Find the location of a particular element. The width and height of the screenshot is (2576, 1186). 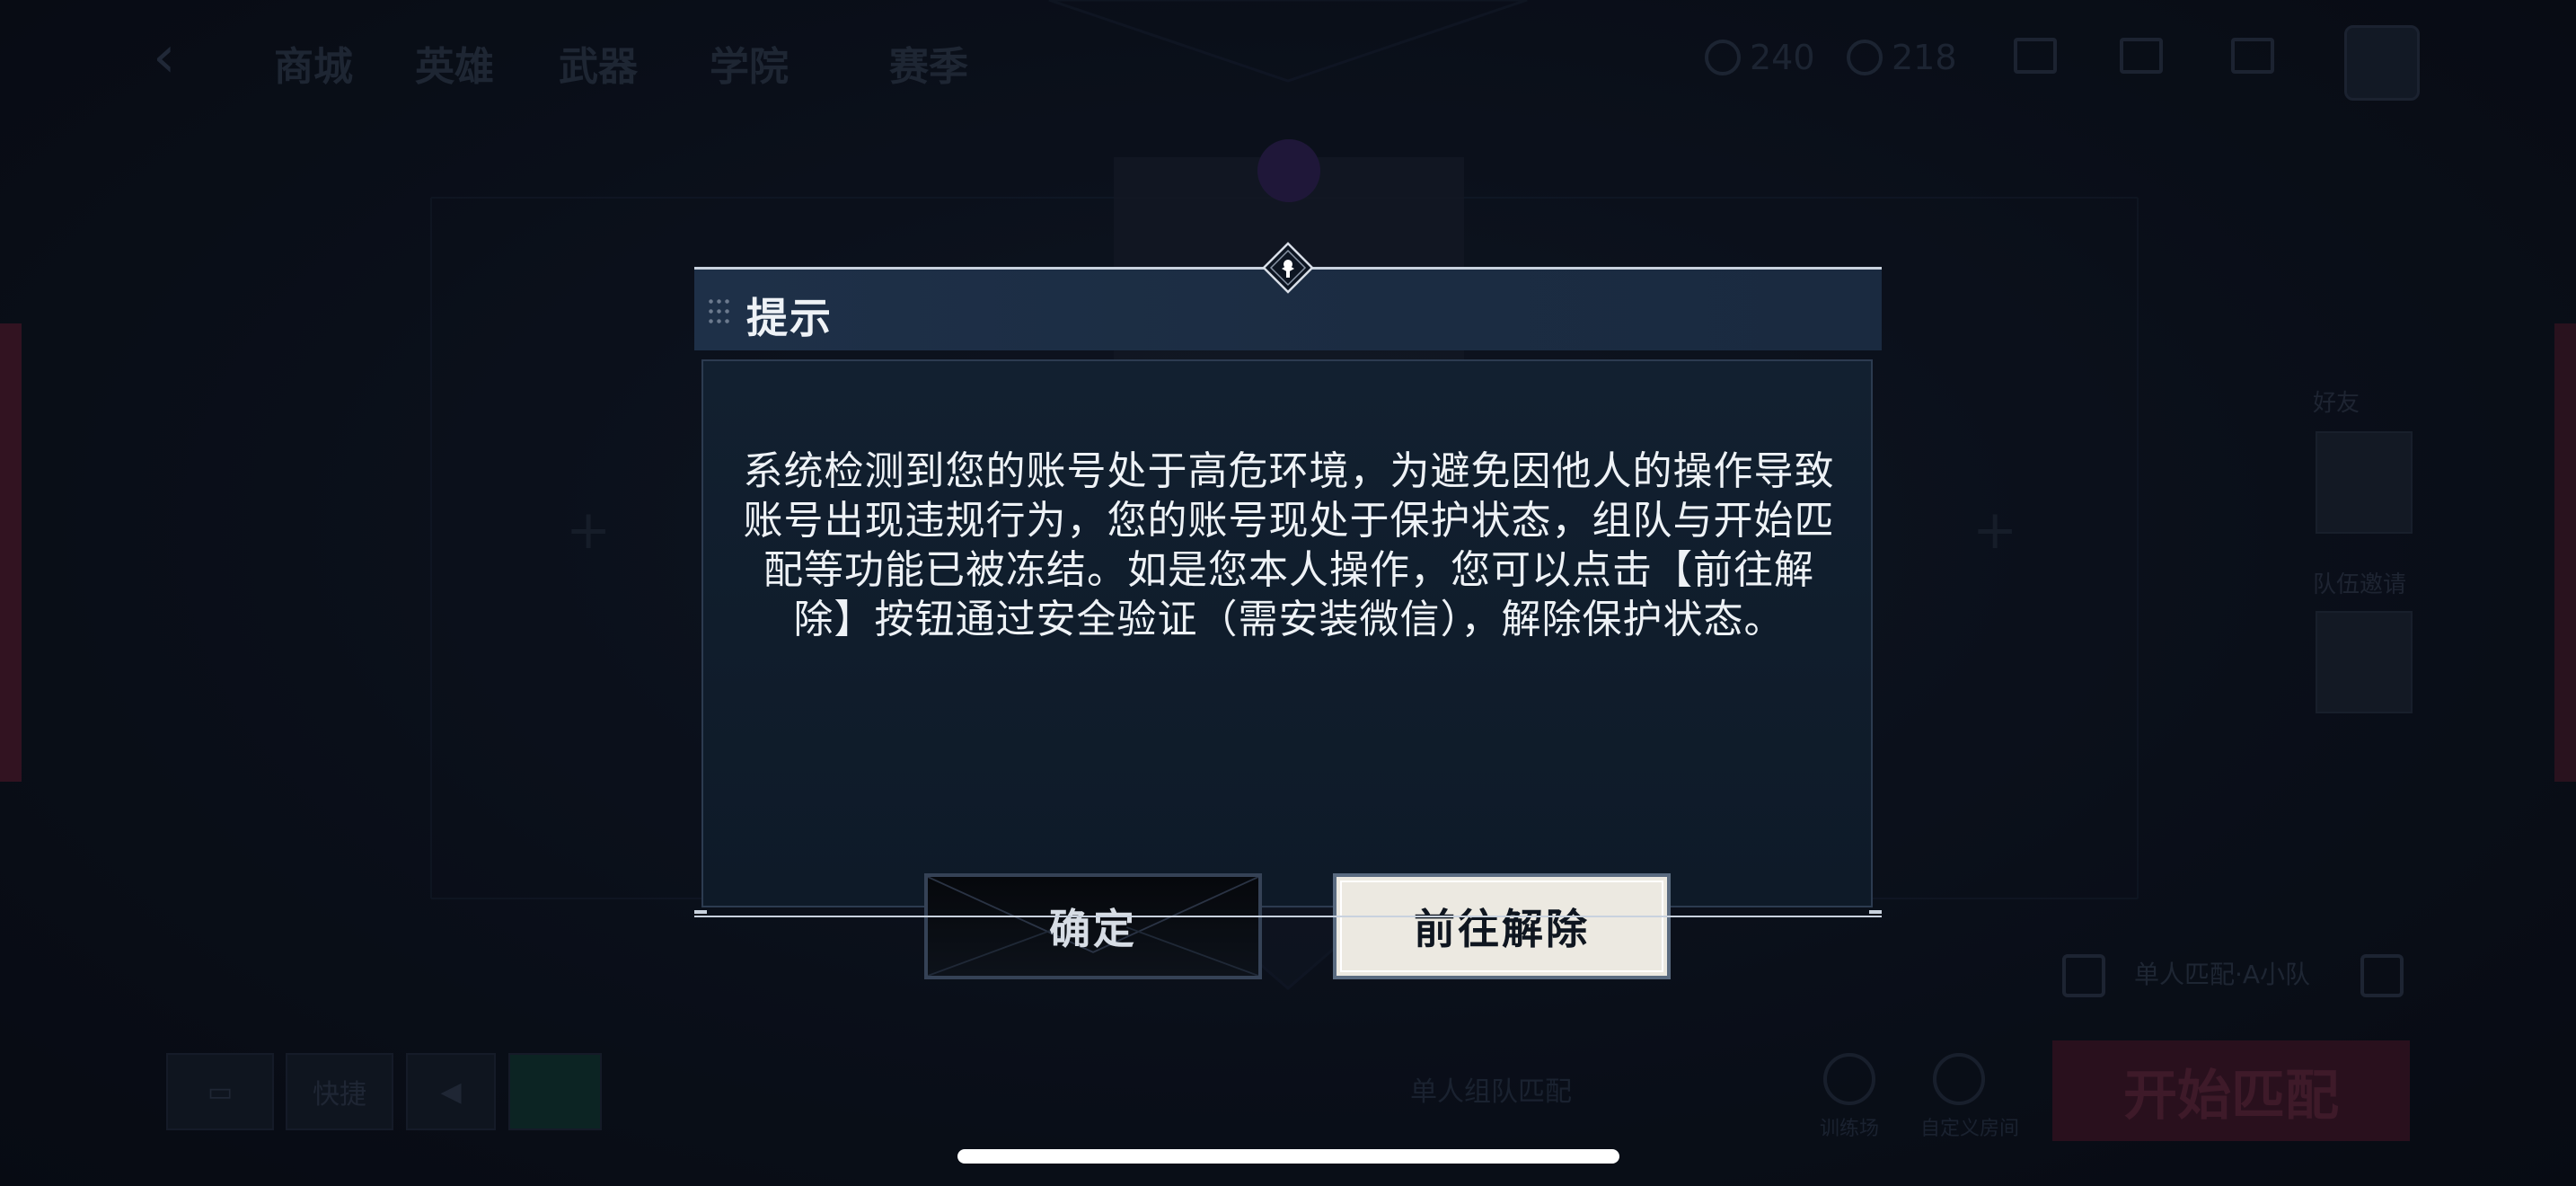

dialog-bottom-border is located at coordinates (1288, 916).